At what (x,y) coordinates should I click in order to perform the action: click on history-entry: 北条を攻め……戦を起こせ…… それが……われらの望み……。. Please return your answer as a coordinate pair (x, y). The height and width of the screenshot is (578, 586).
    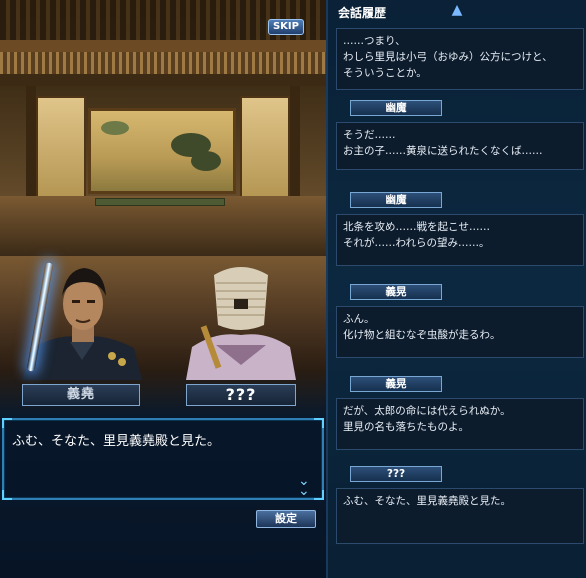
    Looking at the image, I should click on (460, 240).